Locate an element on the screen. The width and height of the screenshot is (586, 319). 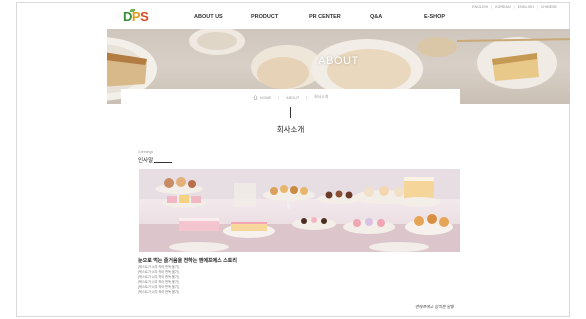
greetings-heading: 인사말 is located at coordinates (155, 160).